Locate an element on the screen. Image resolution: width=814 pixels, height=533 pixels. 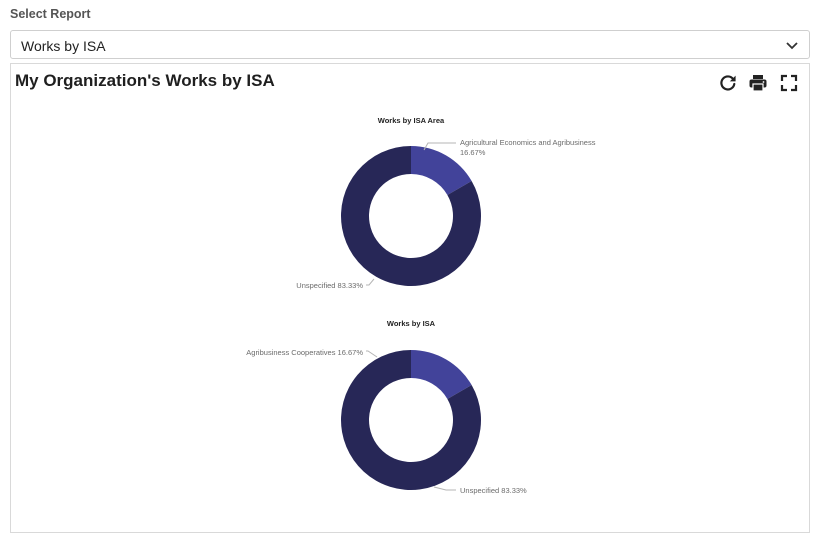
chevron-down-icon is located at coordinates (792, 45).